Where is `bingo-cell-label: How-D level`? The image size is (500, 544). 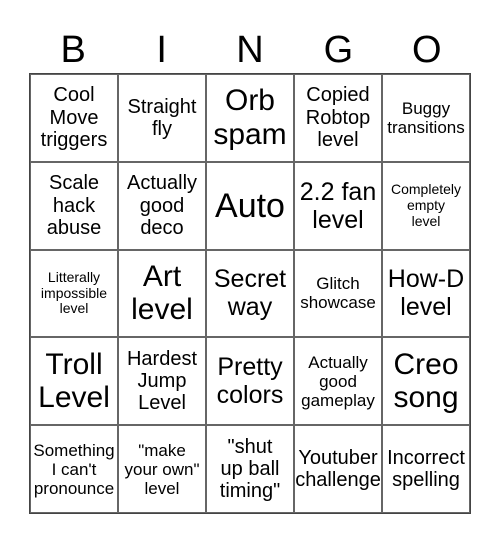 bingo-cell-label: How-D level is located at coordinates (426, 293).